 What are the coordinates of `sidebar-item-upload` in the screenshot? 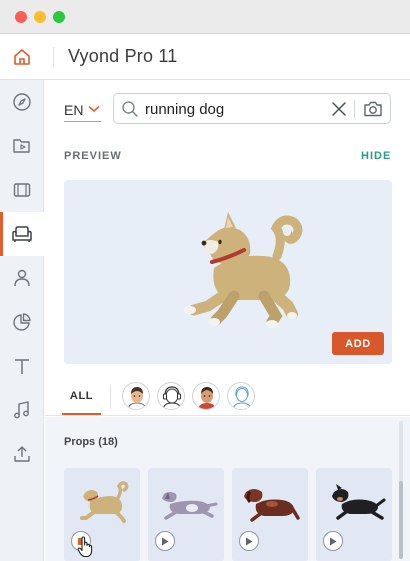 It's located at (22, 454).